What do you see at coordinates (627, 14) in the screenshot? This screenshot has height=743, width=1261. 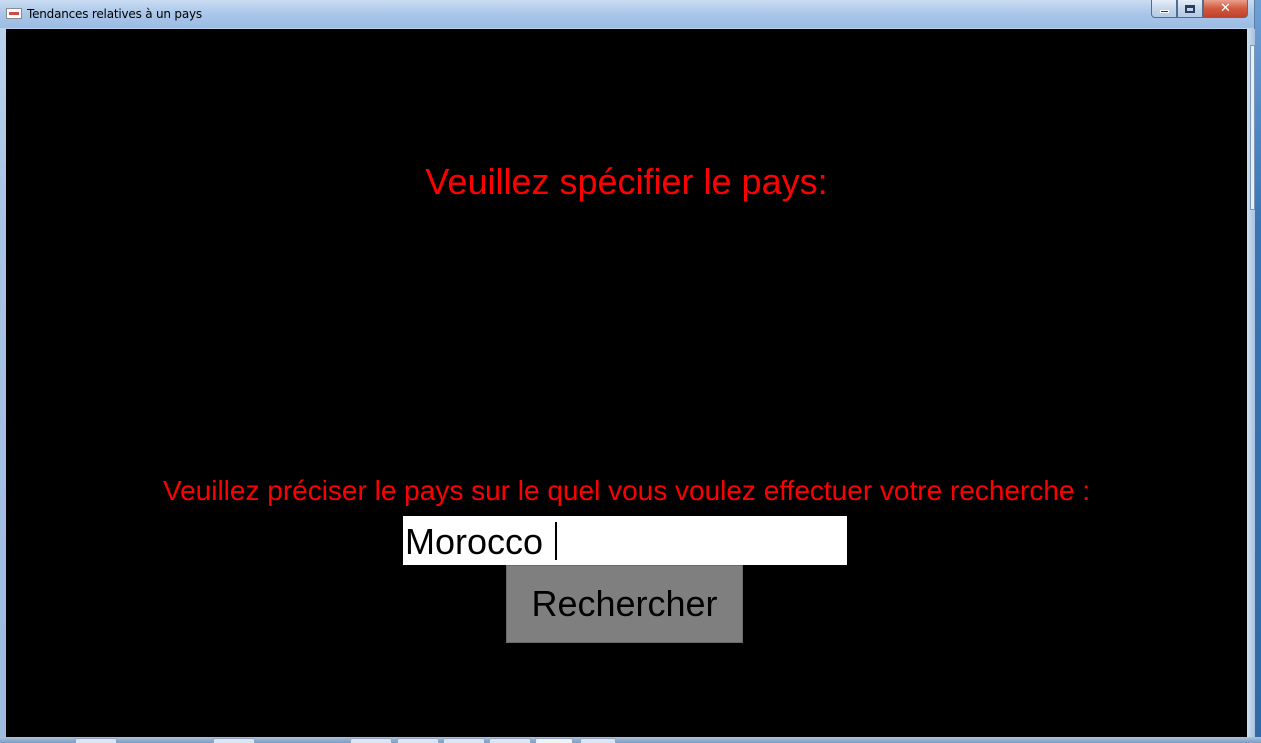 I see `title-bar: Tendances relatives à un pays ✕` at bounding box center [627, 14].